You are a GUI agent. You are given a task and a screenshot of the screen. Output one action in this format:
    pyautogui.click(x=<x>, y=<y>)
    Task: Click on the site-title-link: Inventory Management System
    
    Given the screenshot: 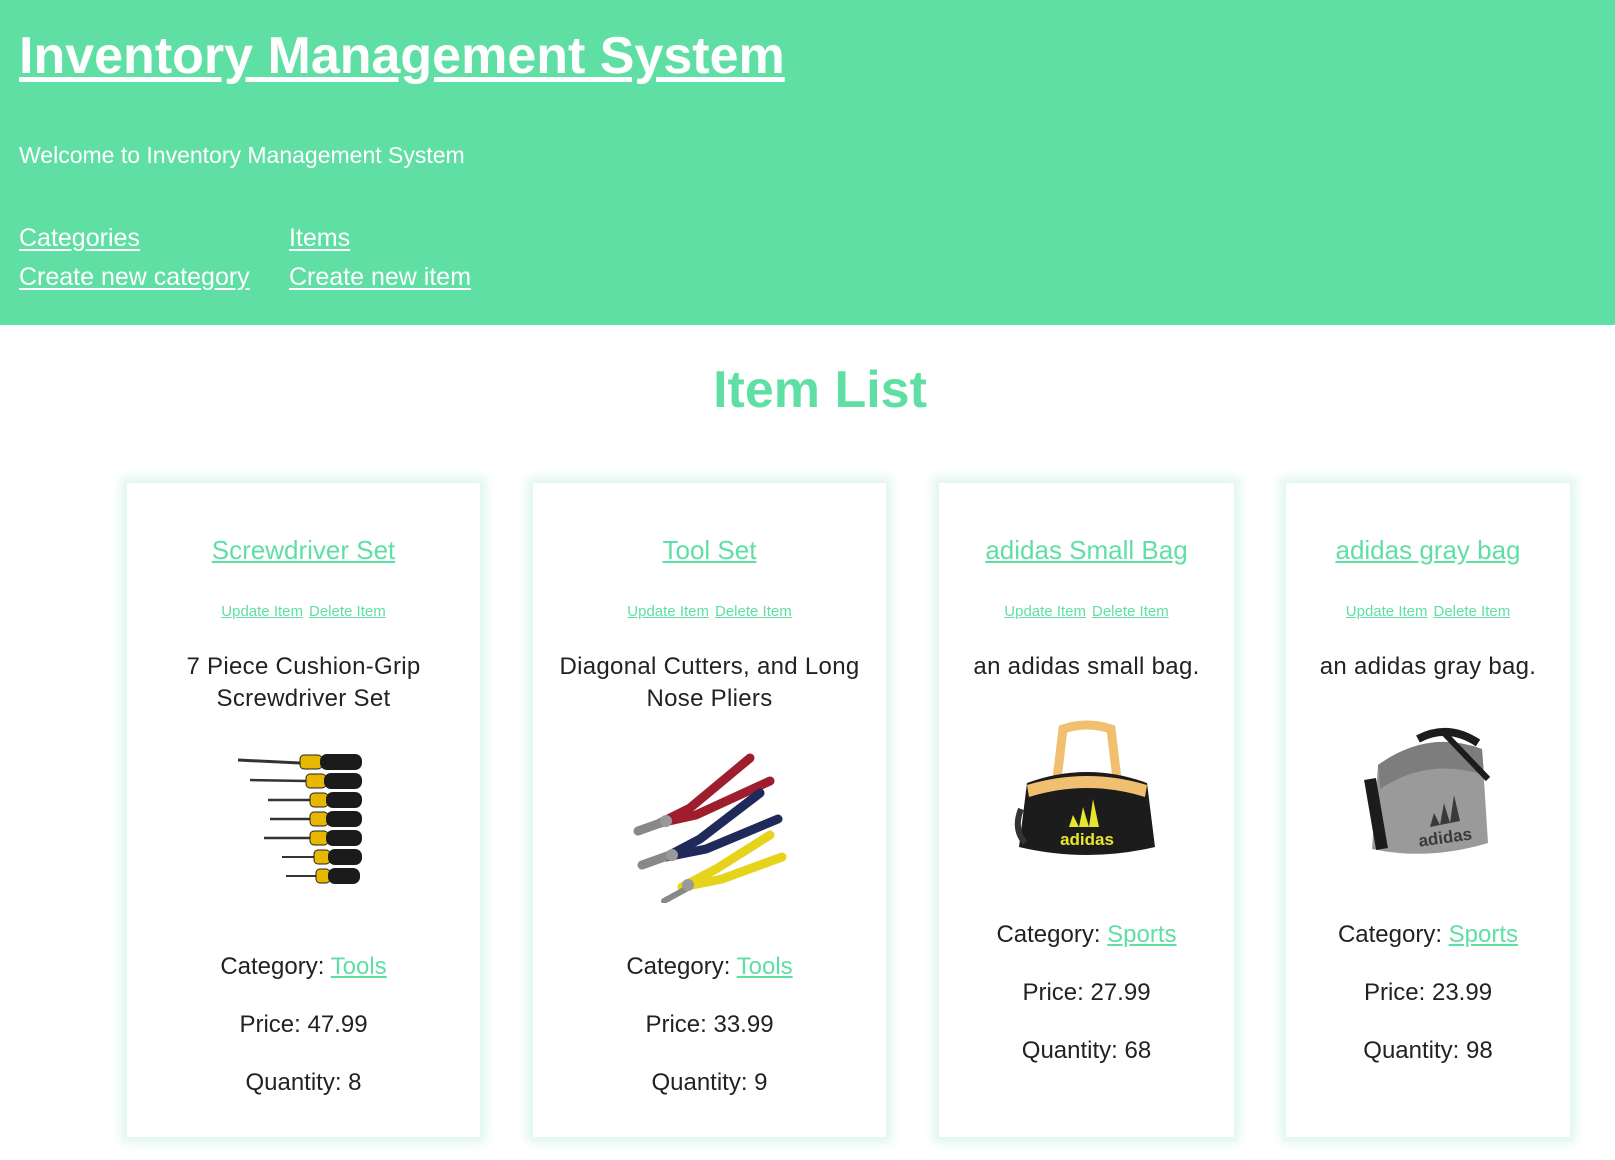 What is the action you would take?
    pyautogui.click(x=402, y=56)
    